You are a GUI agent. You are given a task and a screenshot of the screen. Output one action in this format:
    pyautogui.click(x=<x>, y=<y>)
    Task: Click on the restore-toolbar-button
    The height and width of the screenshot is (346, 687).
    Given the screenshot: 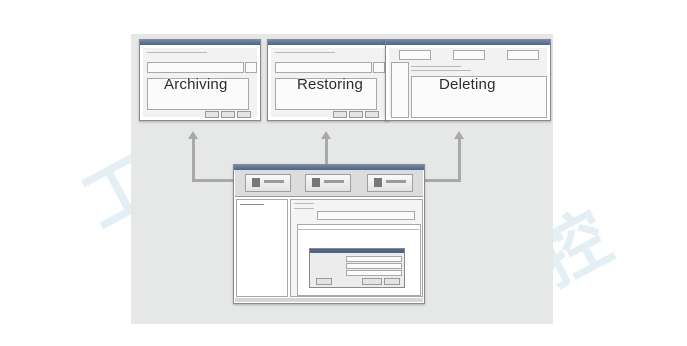 What is the action you would take?
    pyautogui.click(x=328, y=183)
    